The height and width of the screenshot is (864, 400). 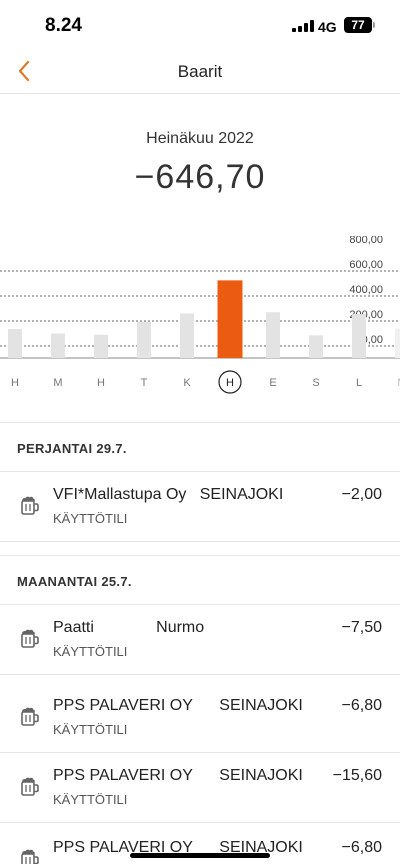 What do you see at coordinates (361, 627) in the screenshot?
I see `transaction-amount: −7,50` at bounding box center [361, 627].